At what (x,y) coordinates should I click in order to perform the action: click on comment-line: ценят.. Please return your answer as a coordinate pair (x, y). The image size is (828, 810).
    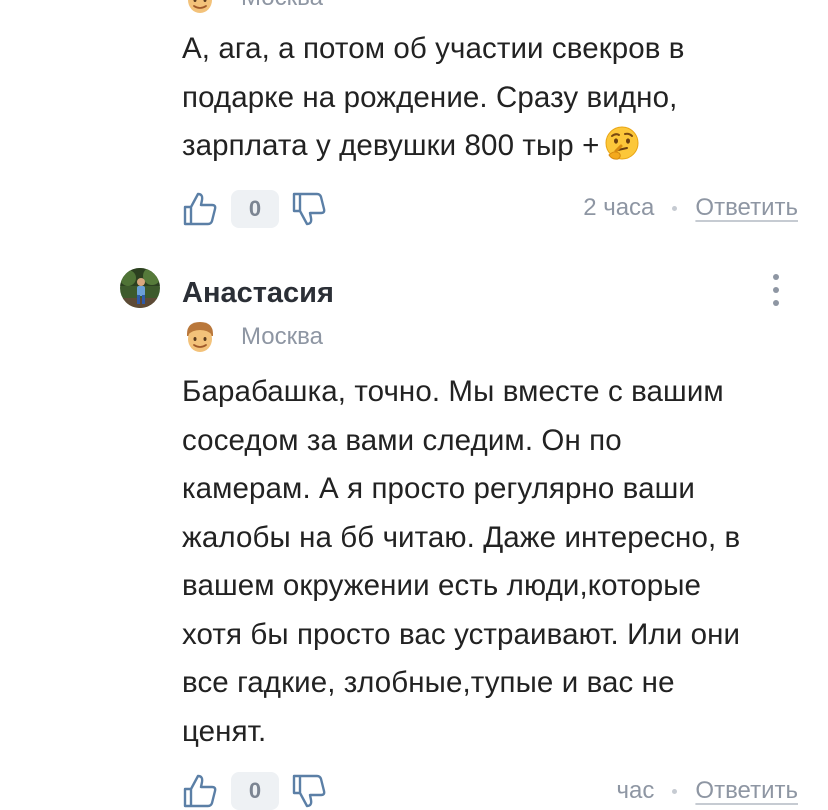
    Looking at the image, I should click on (224, 731).